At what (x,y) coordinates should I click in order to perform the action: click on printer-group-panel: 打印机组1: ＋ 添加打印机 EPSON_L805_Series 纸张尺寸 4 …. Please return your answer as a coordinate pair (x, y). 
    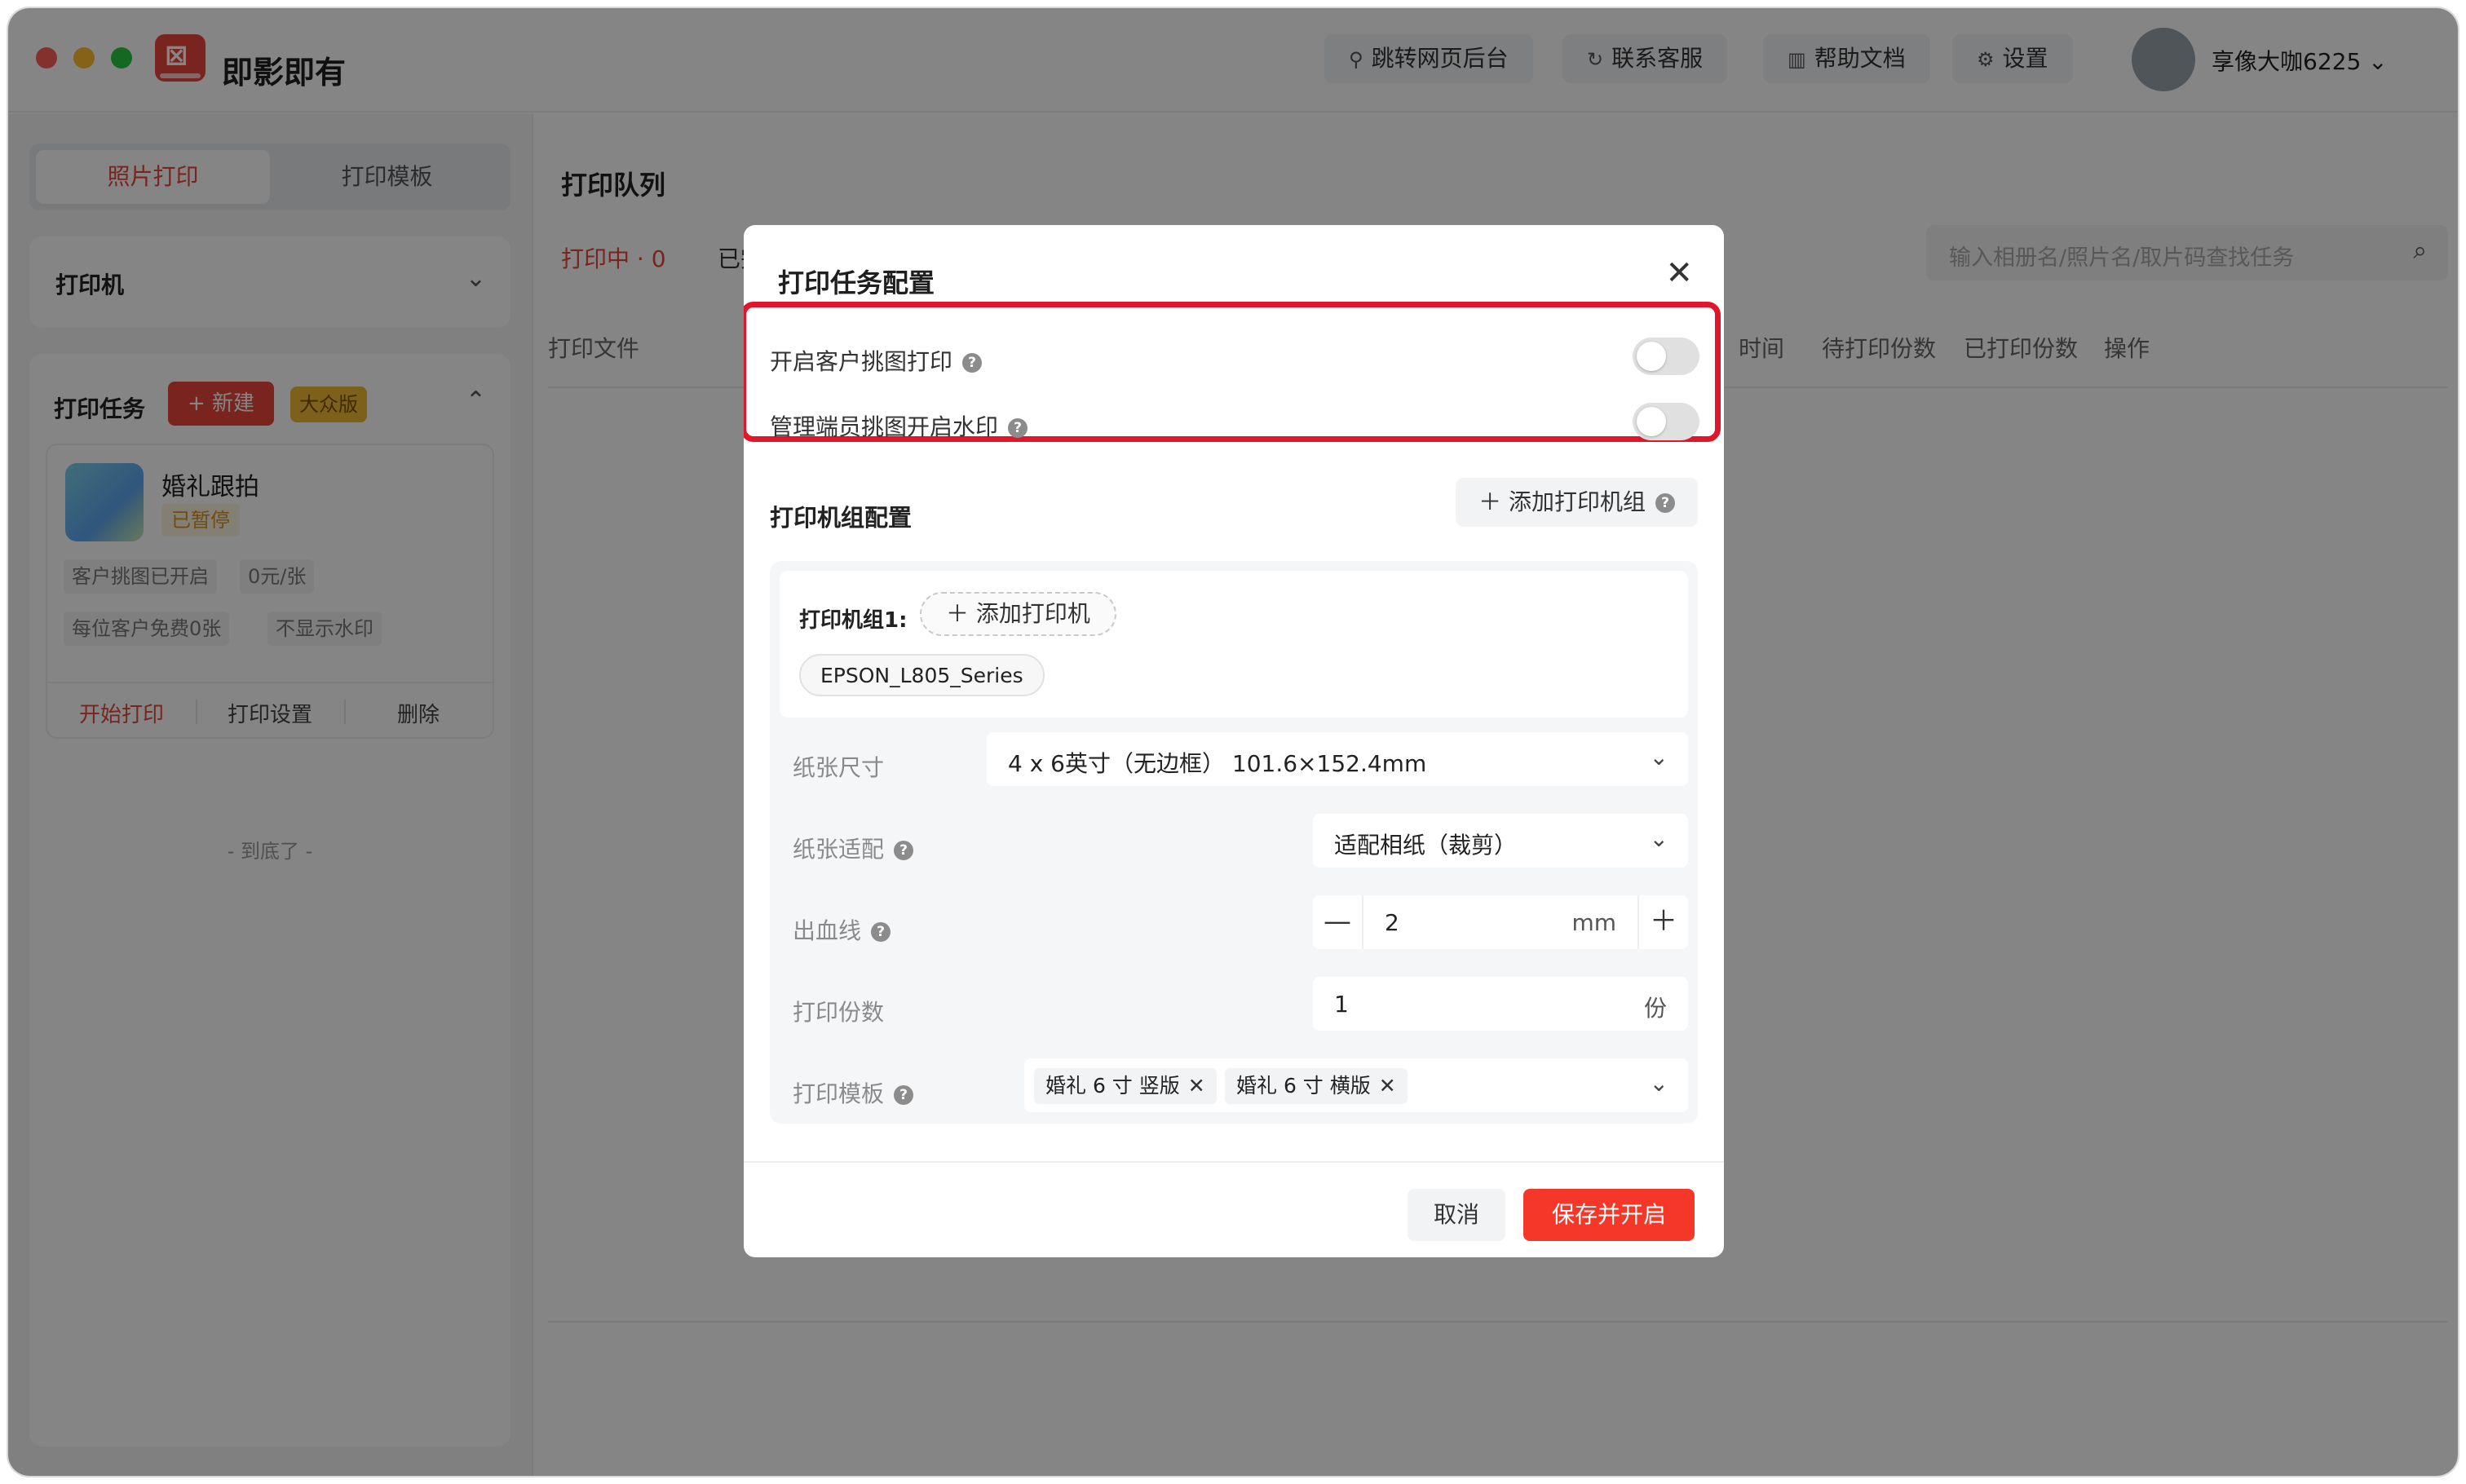
    Looking at the image, I should click on (1234, 842).